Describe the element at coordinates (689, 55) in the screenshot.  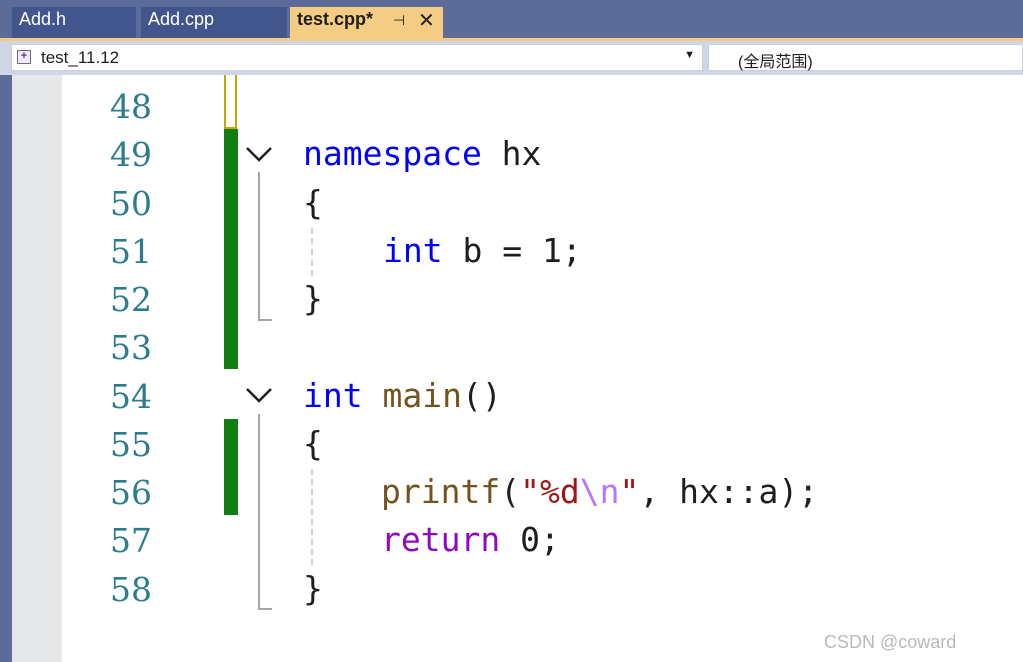
I see `chevron-down-icon: ▼` at that location.